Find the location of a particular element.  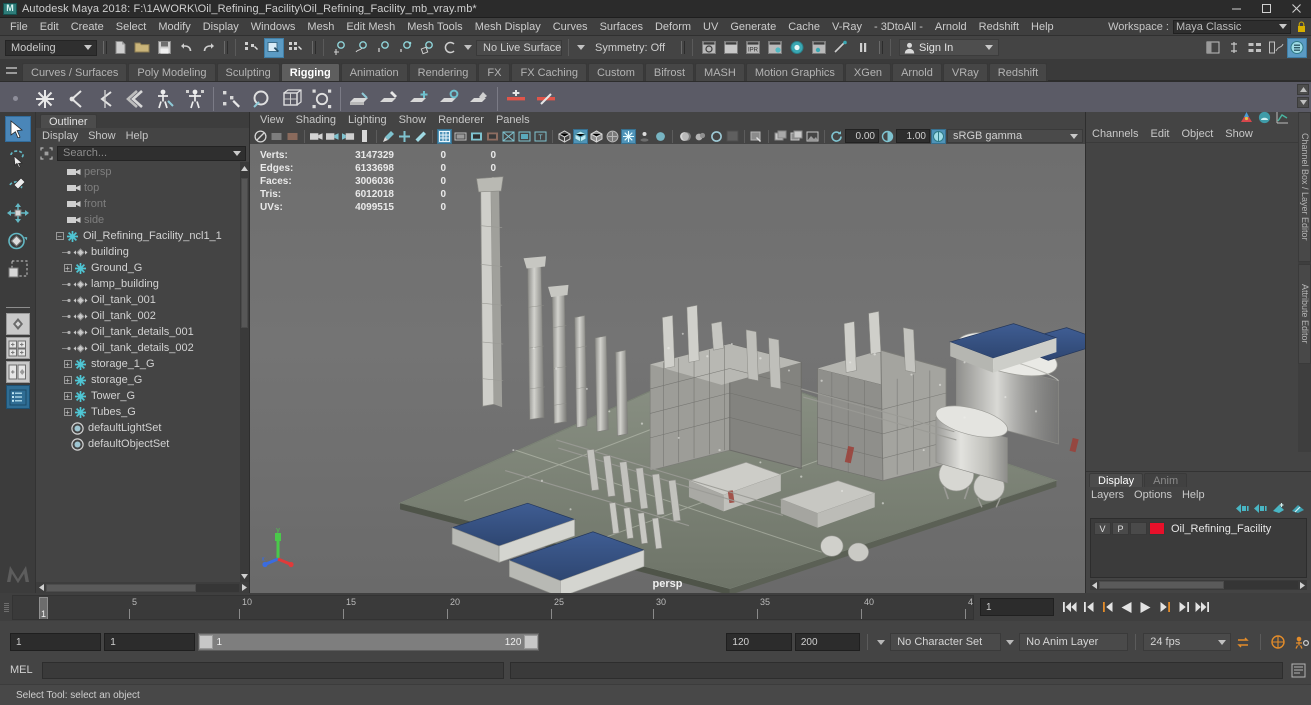

toggle-image-plane-icon is located at coordinates (812, 136).